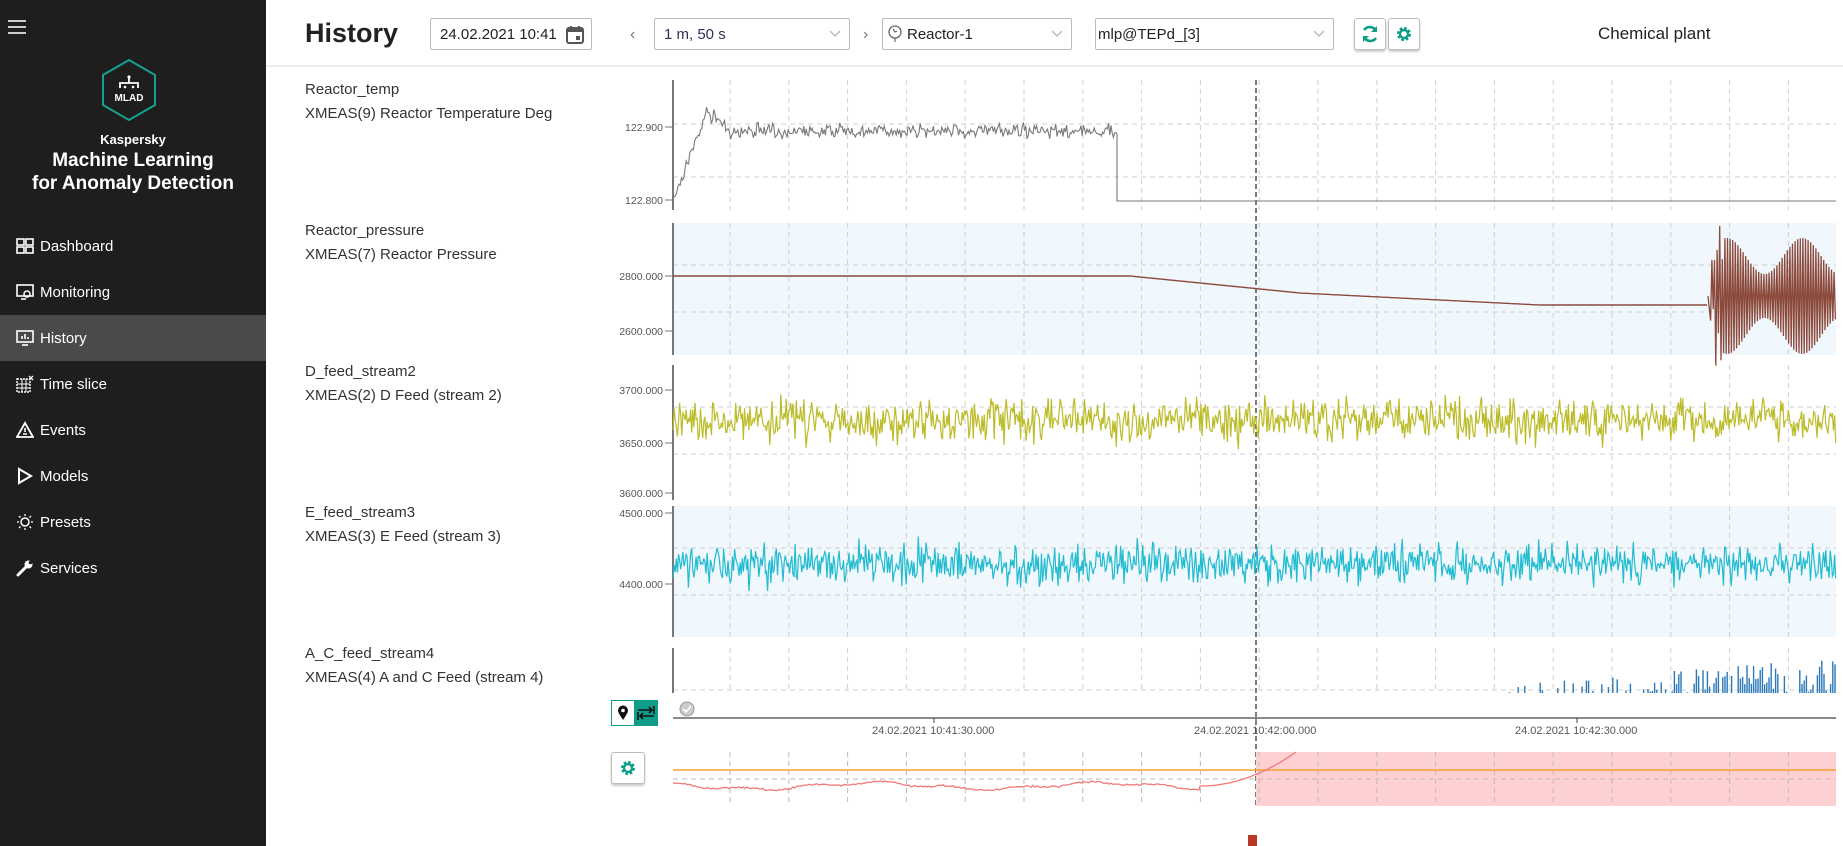 The width and height of the screenshot is (1843, 846). I want to click on status-ok-icon, so click(687, 709).